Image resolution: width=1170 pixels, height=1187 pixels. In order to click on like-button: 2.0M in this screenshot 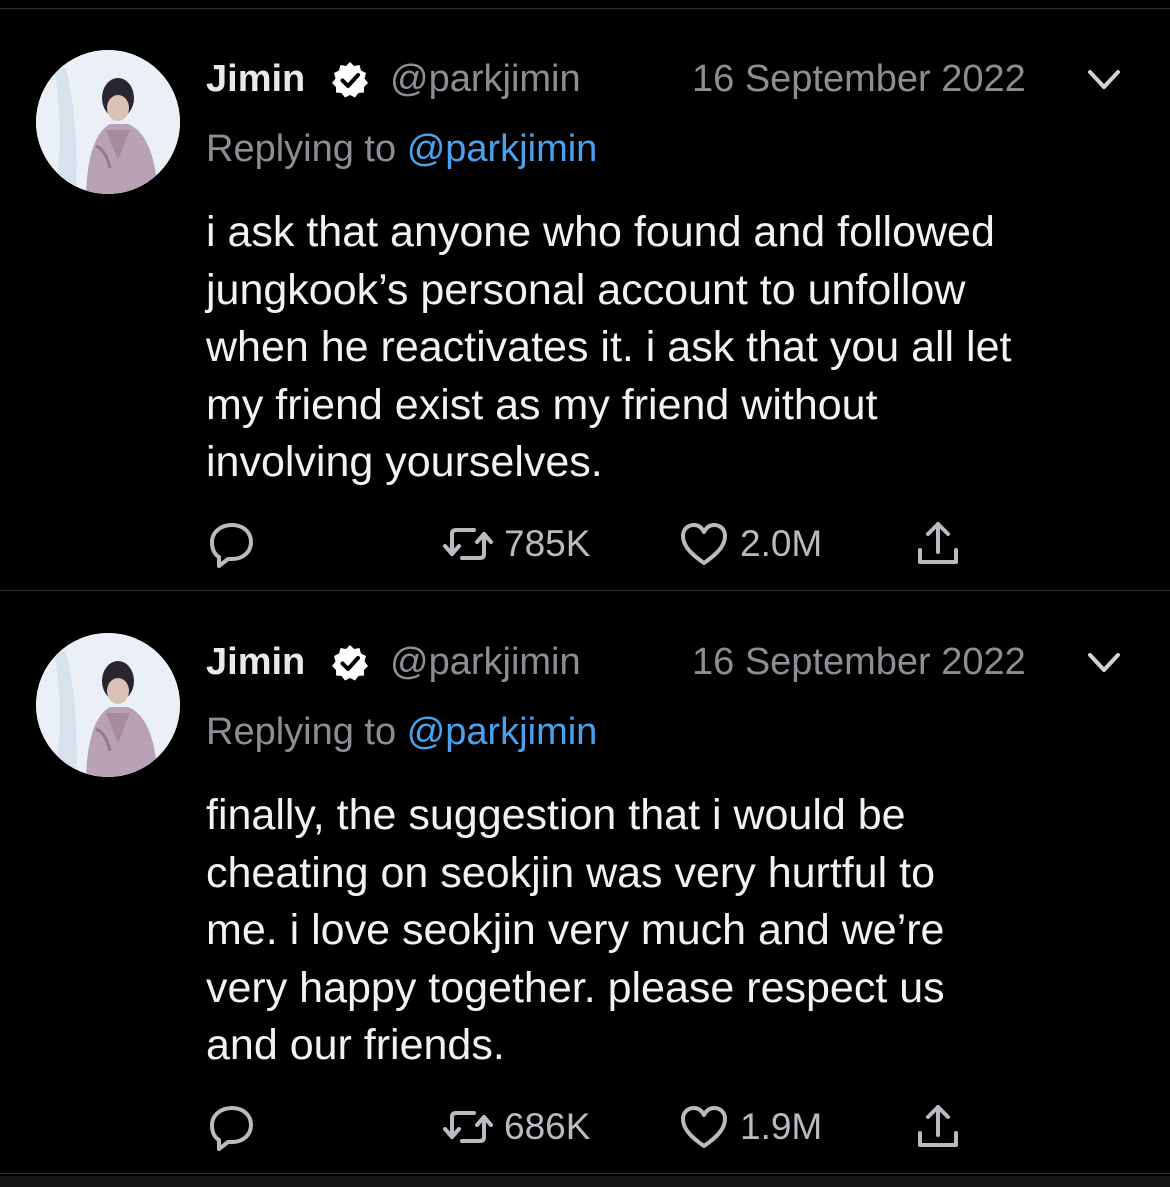, I will do `click(750, 544)`.